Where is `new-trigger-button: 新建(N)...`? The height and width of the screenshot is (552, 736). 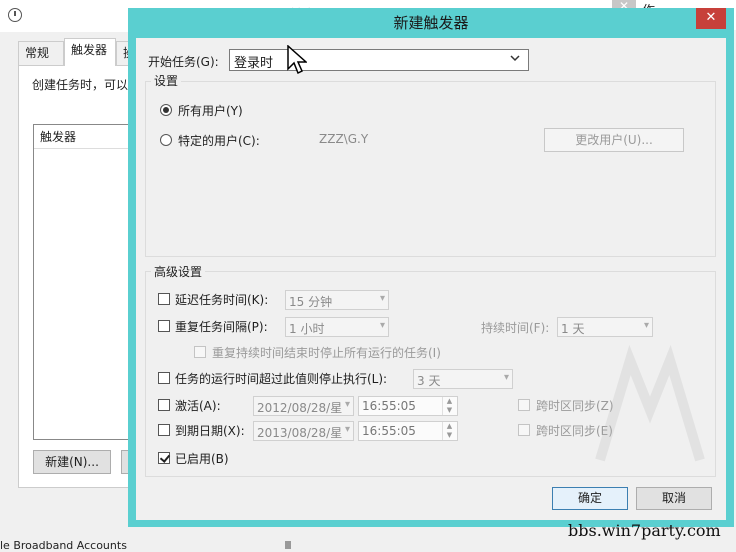 new-trigger-button: 新建(N)... is located at coordinates (72, 462).